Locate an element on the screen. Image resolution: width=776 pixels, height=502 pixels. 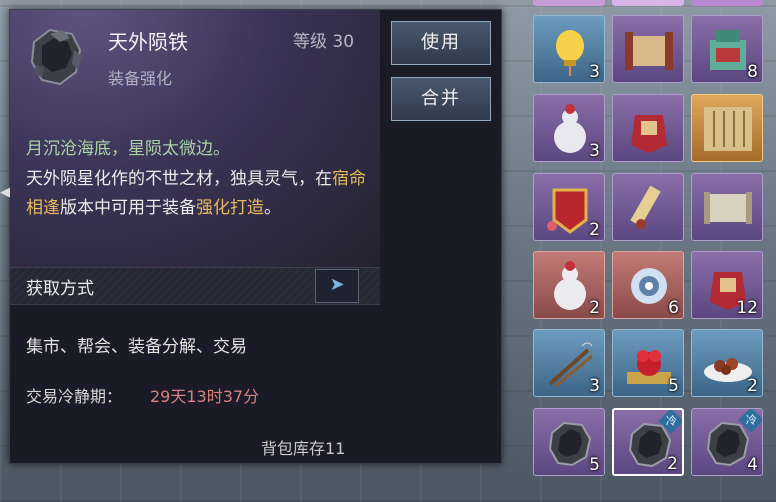
item-count: 12 is located at coordinates (747, 308).